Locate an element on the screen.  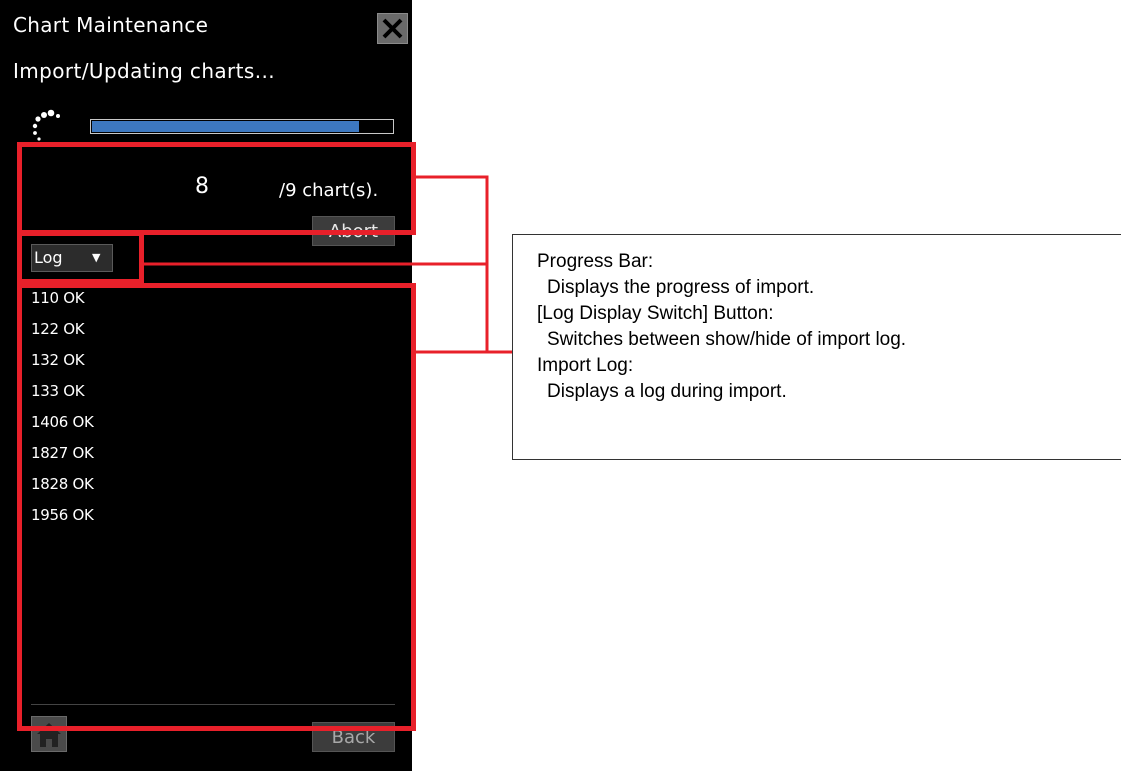
close-icon is located at coordinates (392, 28).